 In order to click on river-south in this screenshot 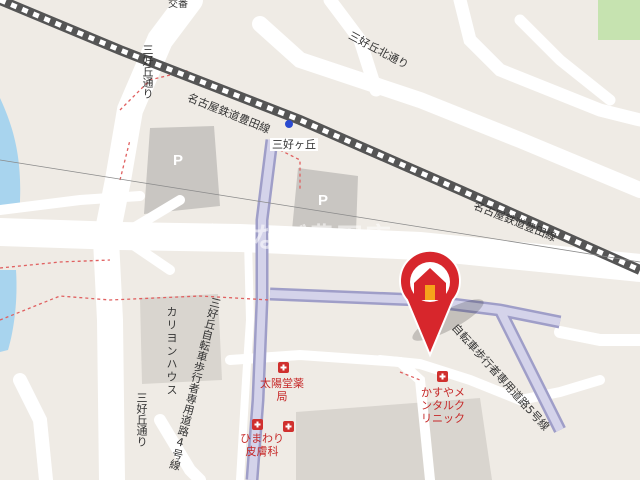, I will do `click(8, 311)`.